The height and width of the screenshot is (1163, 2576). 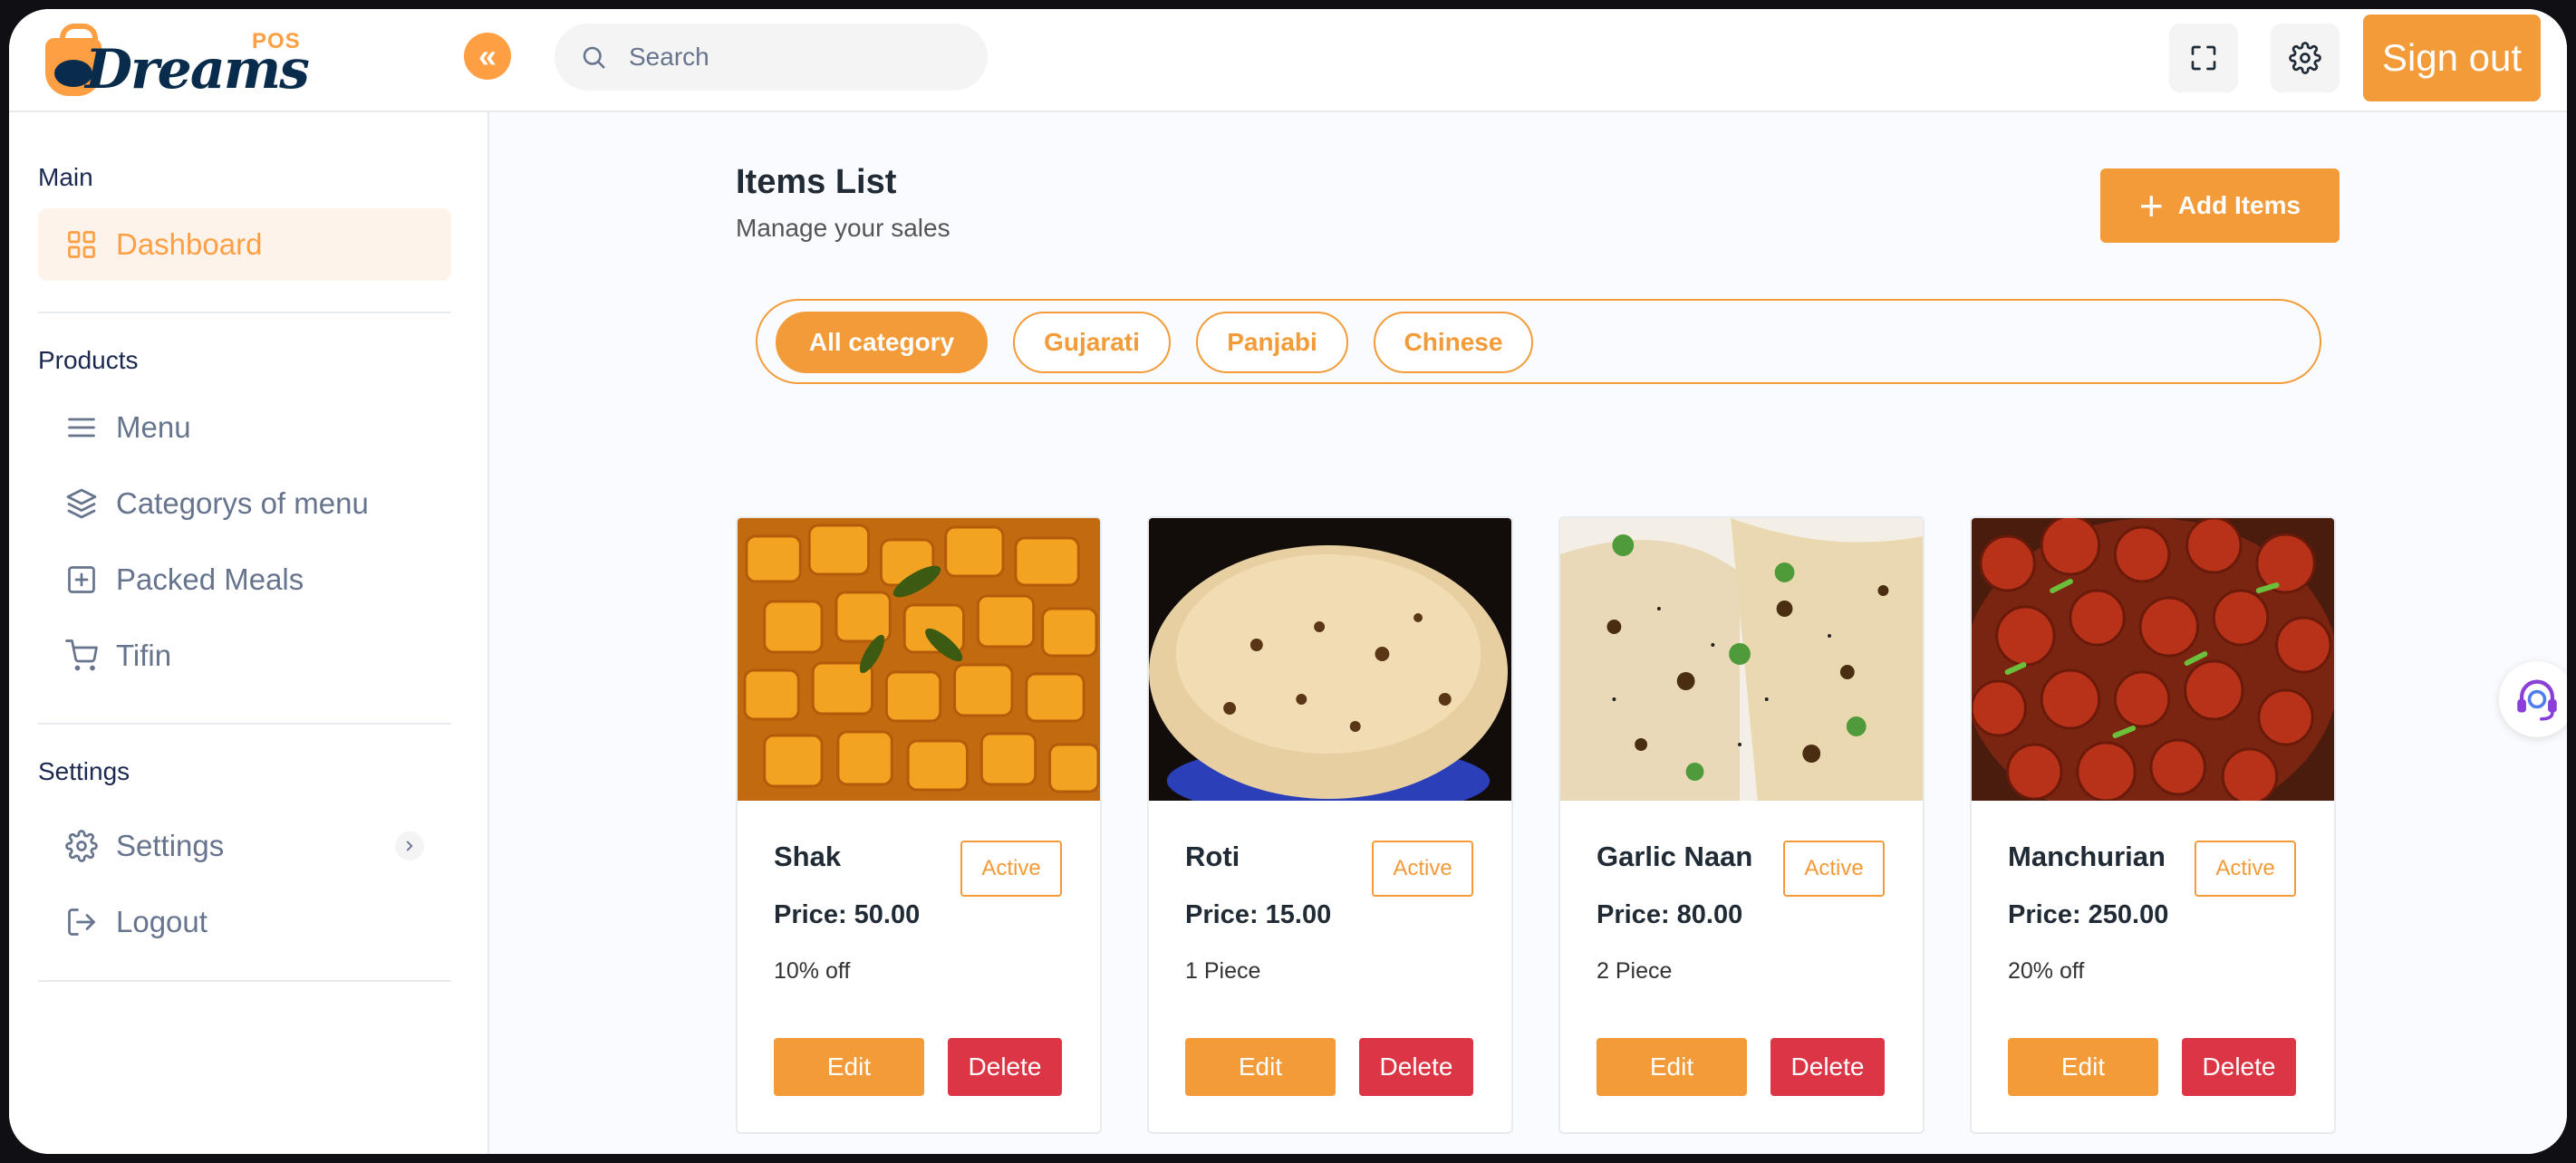 I want to click on sidebar-item-label: Menu, so click(x=153, y=427).